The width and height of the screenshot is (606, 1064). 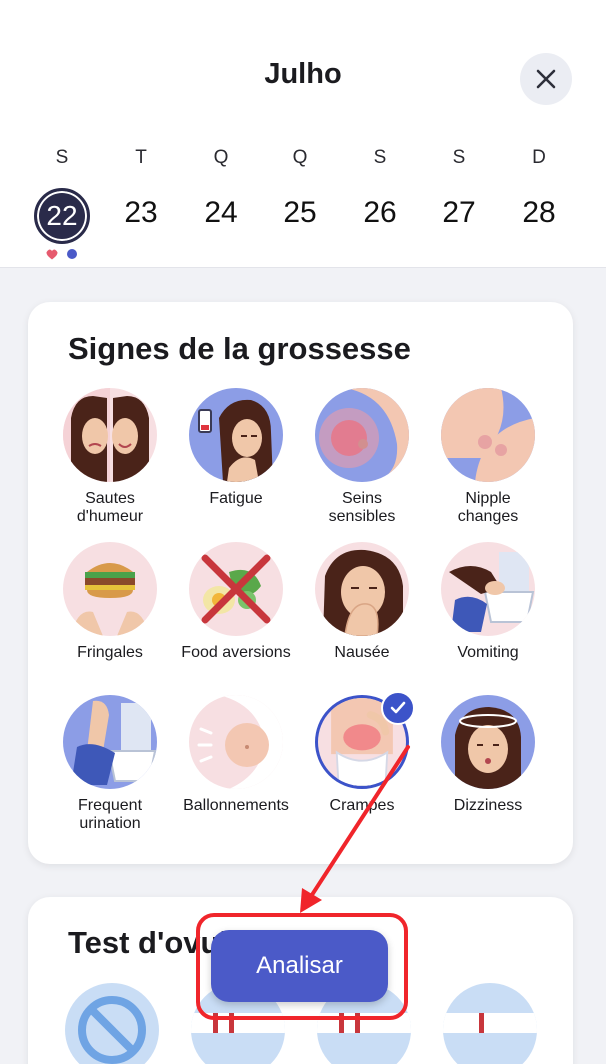 What do you see at coordinates (362, 507) in the screenshot?
I see `symptom-label: Seins sensibles` at bounding box center [362, 507].